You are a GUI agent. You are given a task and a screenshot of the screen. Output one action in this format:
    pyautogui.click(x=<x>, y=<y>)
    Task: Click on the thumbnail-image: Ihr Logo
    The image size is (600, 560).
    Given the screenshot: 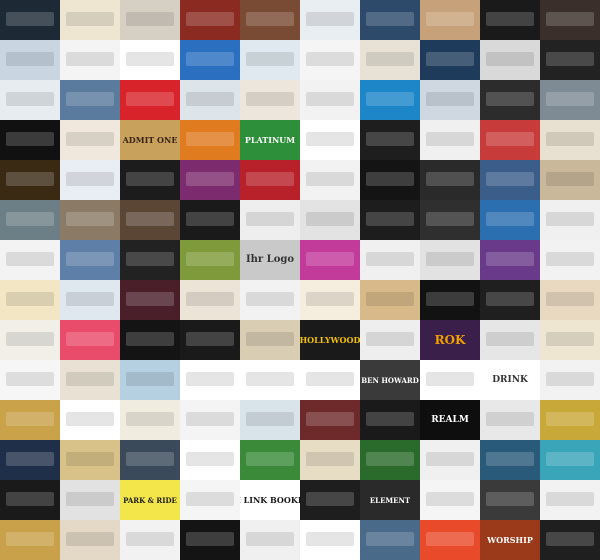 What is the action you would take?
    pyautogui.click(x=270, y=260)
    